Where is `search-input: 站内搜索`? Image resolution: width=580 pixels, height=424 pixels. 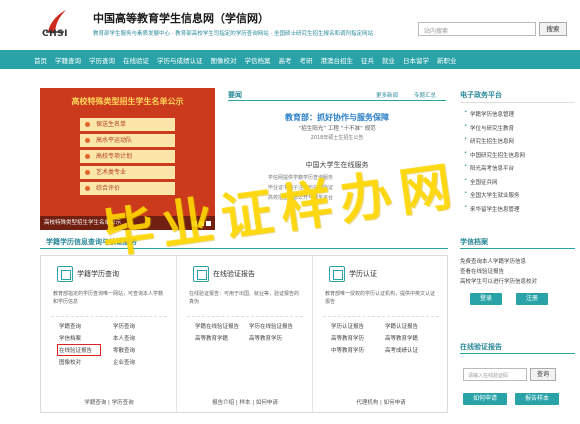 search-input: 站内搜索 is located at coordinates (477, 29).